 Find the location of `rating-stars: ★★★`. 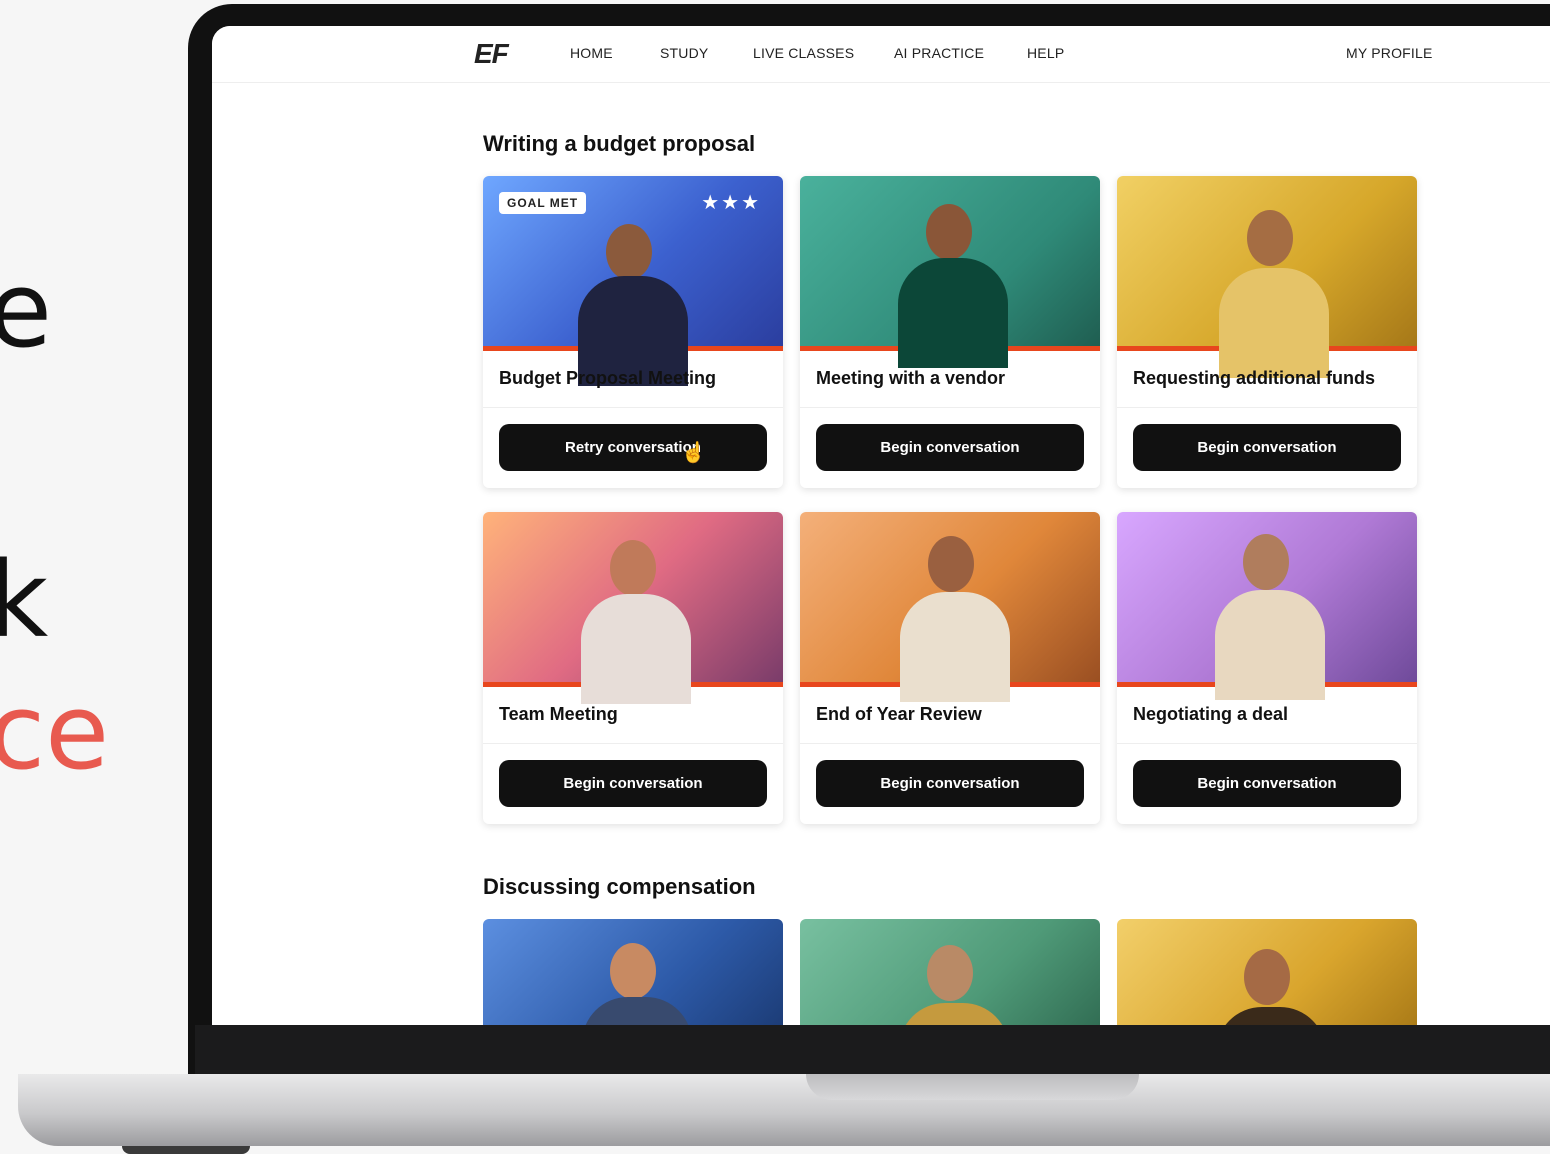

rating-stars: ★★★ is located at coordinates (731, 203).